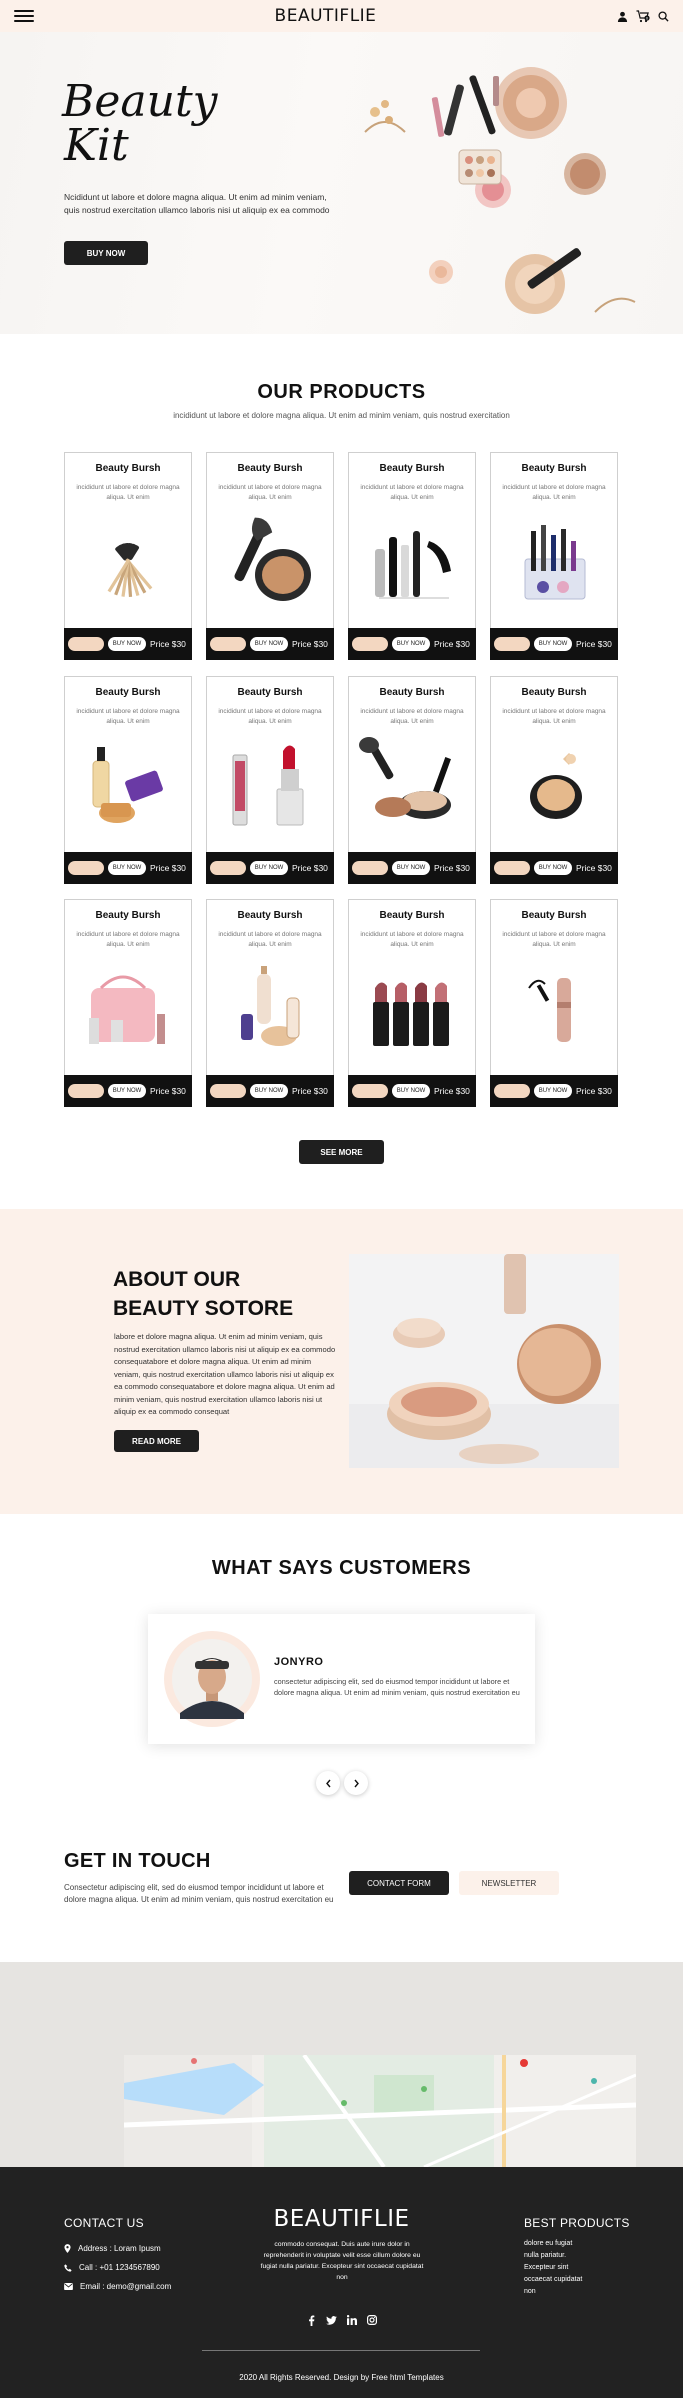 The height and width of the screenshot is (2398, 683). Describe the element at coordinates (577, 2223) in the screenshot. I see `footer-best-products-title: BEST PRODUCTS` at that location.